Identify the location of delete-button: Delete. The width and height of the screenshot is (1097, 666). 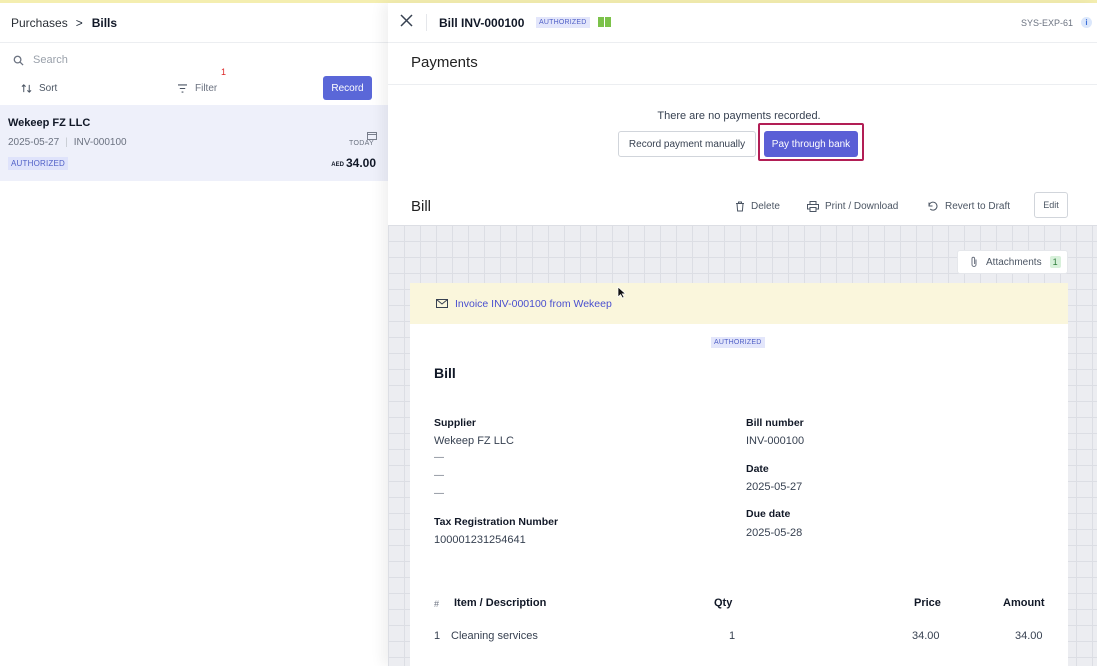
(757, 206).